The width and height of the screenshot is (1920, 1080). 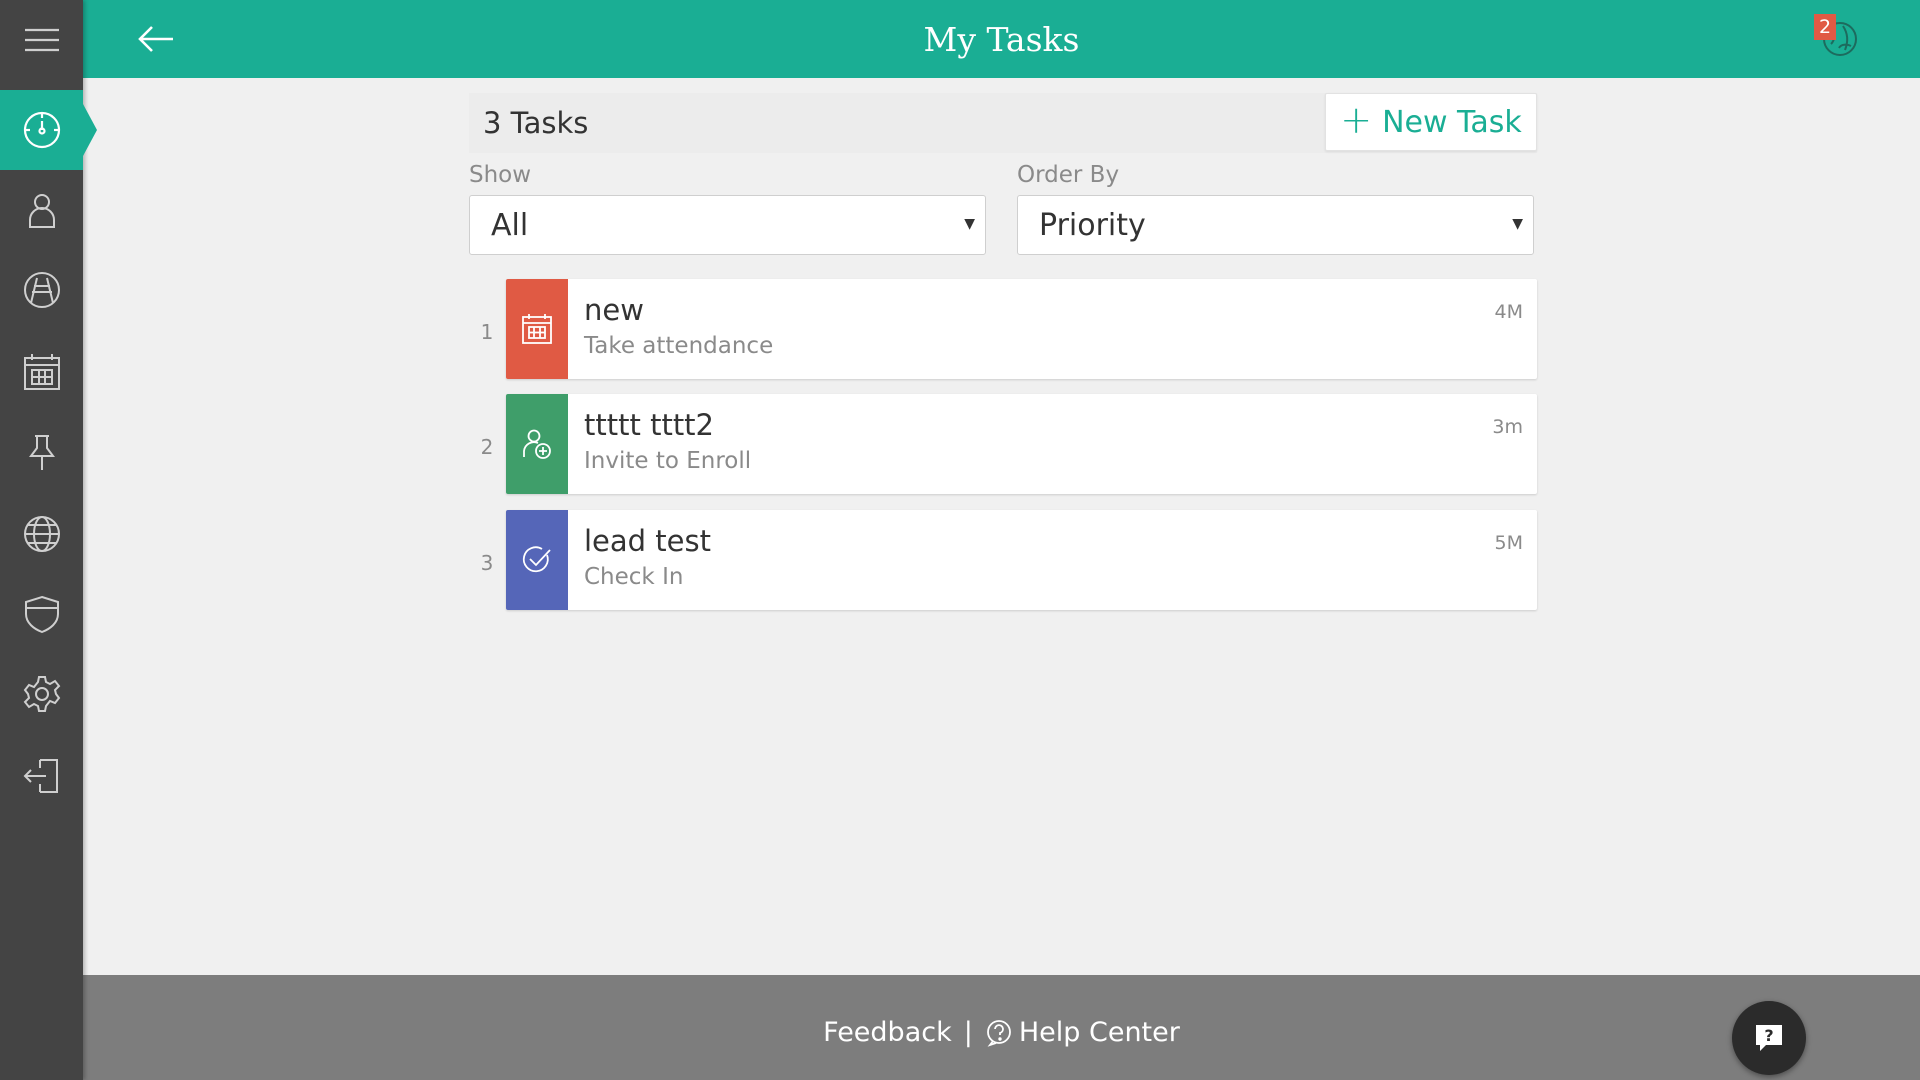 I want to click on task-number: 1, so click(x=487, y=332).